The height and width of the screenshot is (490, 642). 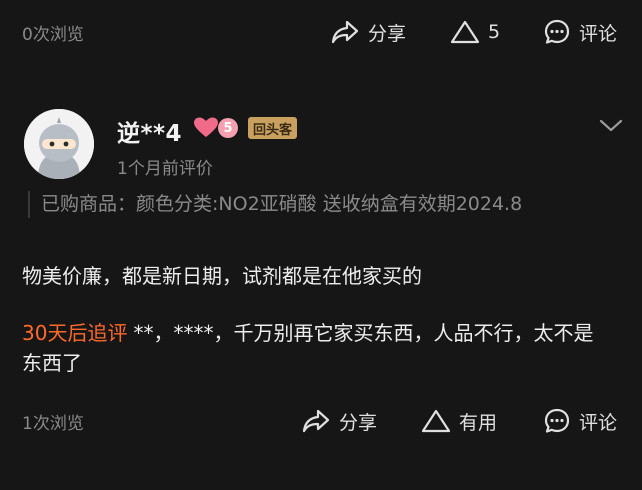 I want to click on avatar, so click(x=59, y=144).